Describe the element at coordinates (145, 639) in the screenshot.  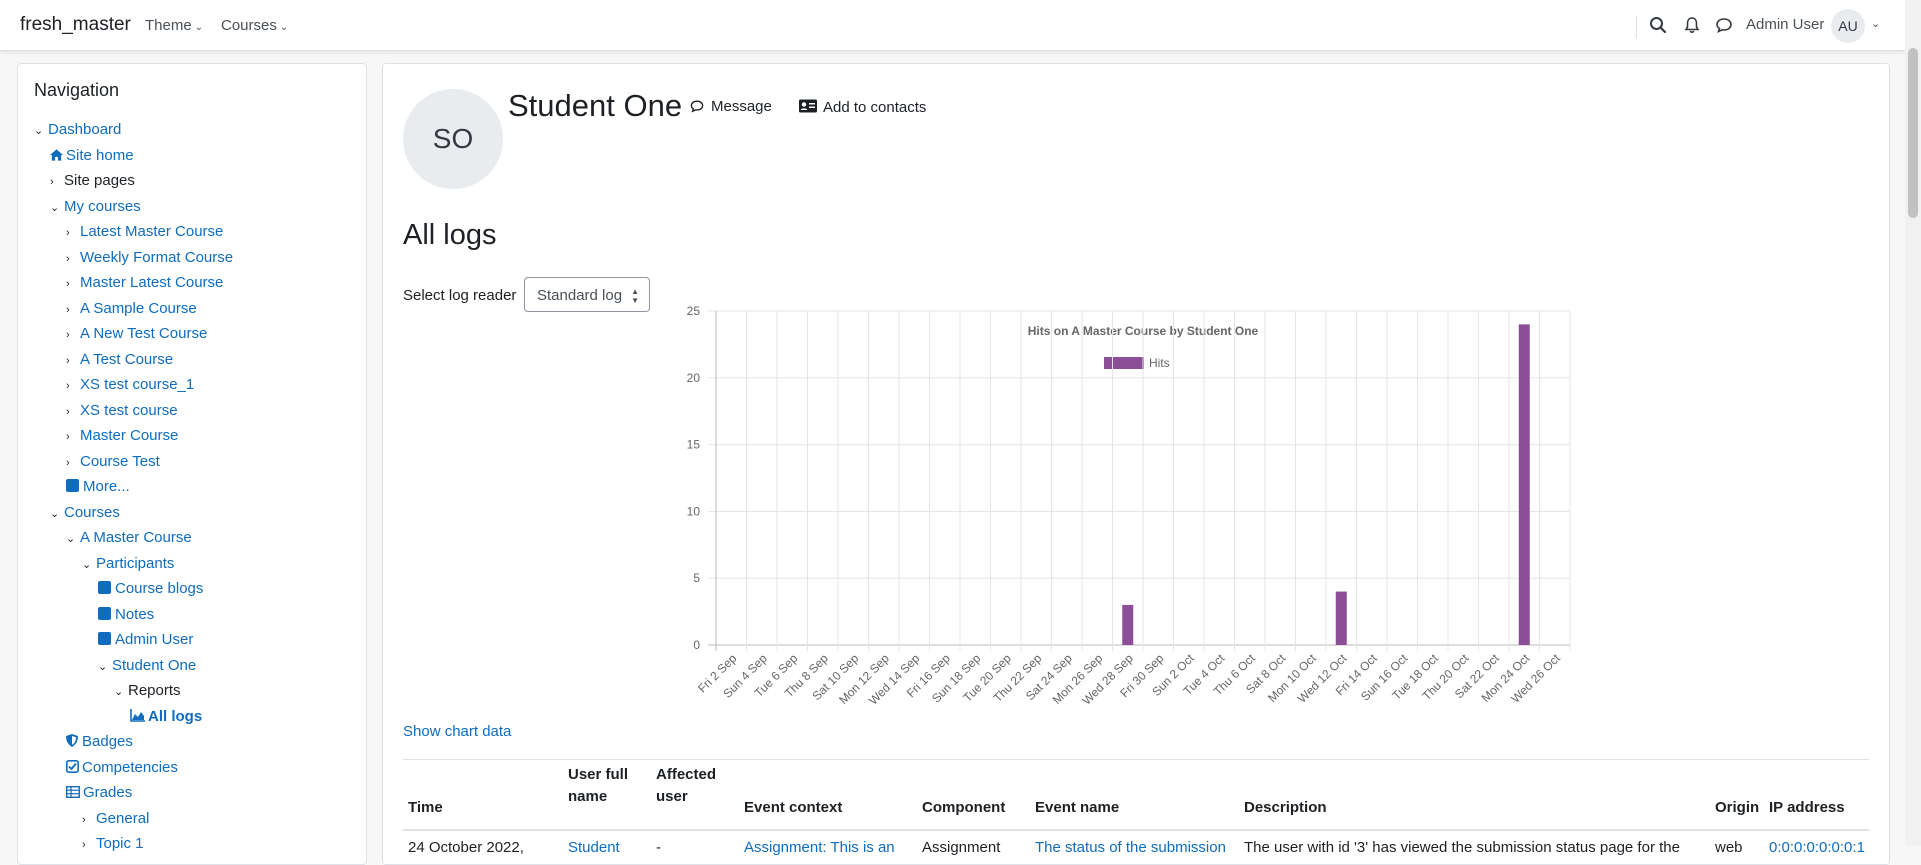
I see `sidebar-item-admin-user: Admin User` at that location.